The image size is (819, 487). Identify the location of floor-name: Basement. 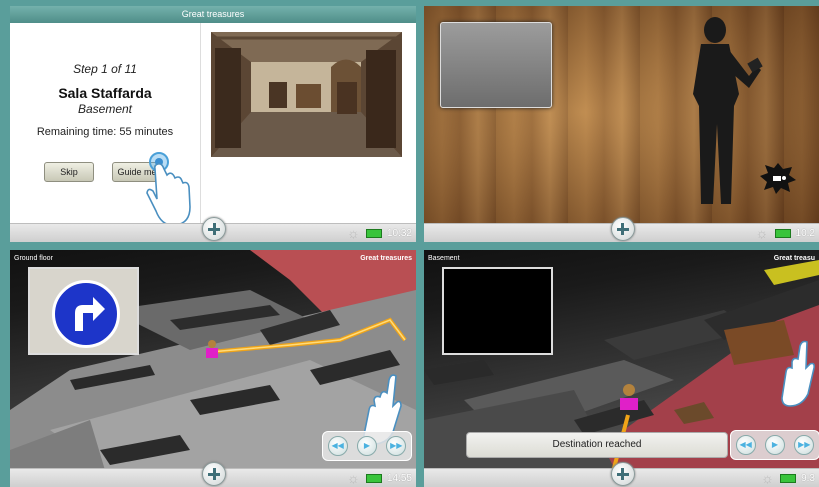
(105, 109).